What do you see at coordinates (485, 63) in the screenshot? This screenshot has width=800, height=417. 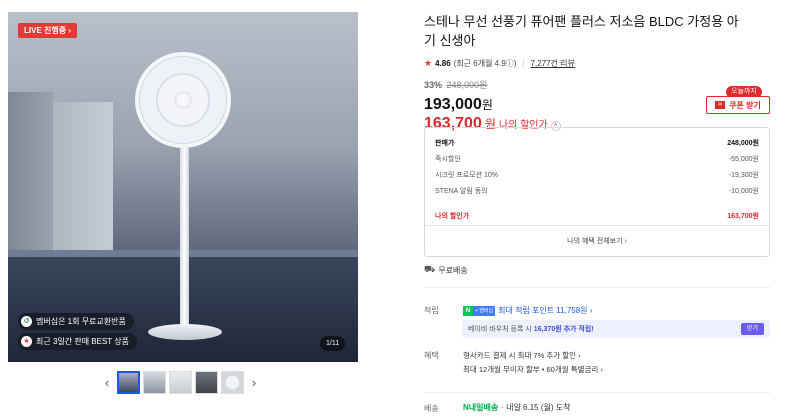 I see `rating-detail: (최근 6개월 4.9ⓘ)` at bounding box center [485, 63].